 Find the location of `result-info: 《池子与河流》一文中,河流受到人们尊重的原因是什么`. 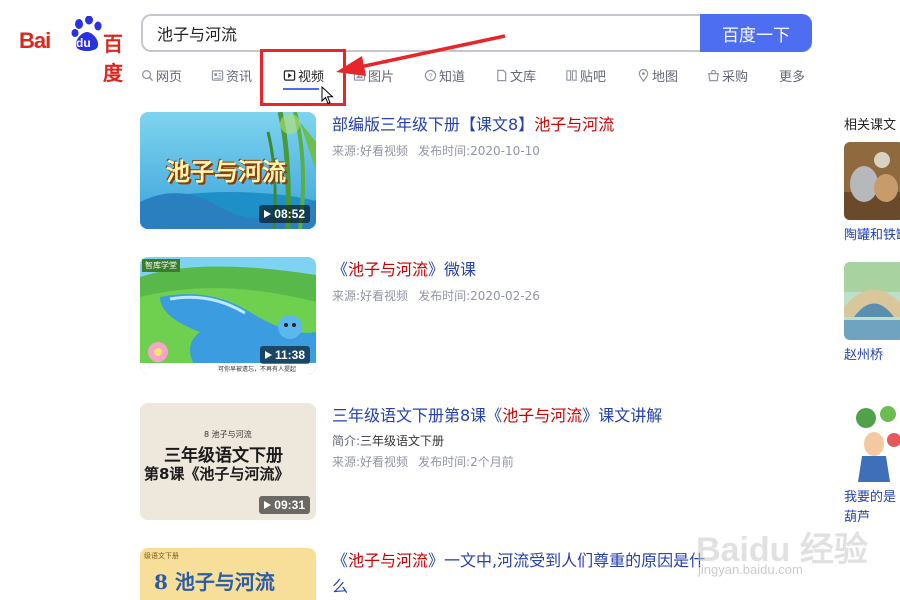

result-info: 《池子与河流》一文中,河流受到人们尊重的原因是什么 is located at coordinates (522, 574).